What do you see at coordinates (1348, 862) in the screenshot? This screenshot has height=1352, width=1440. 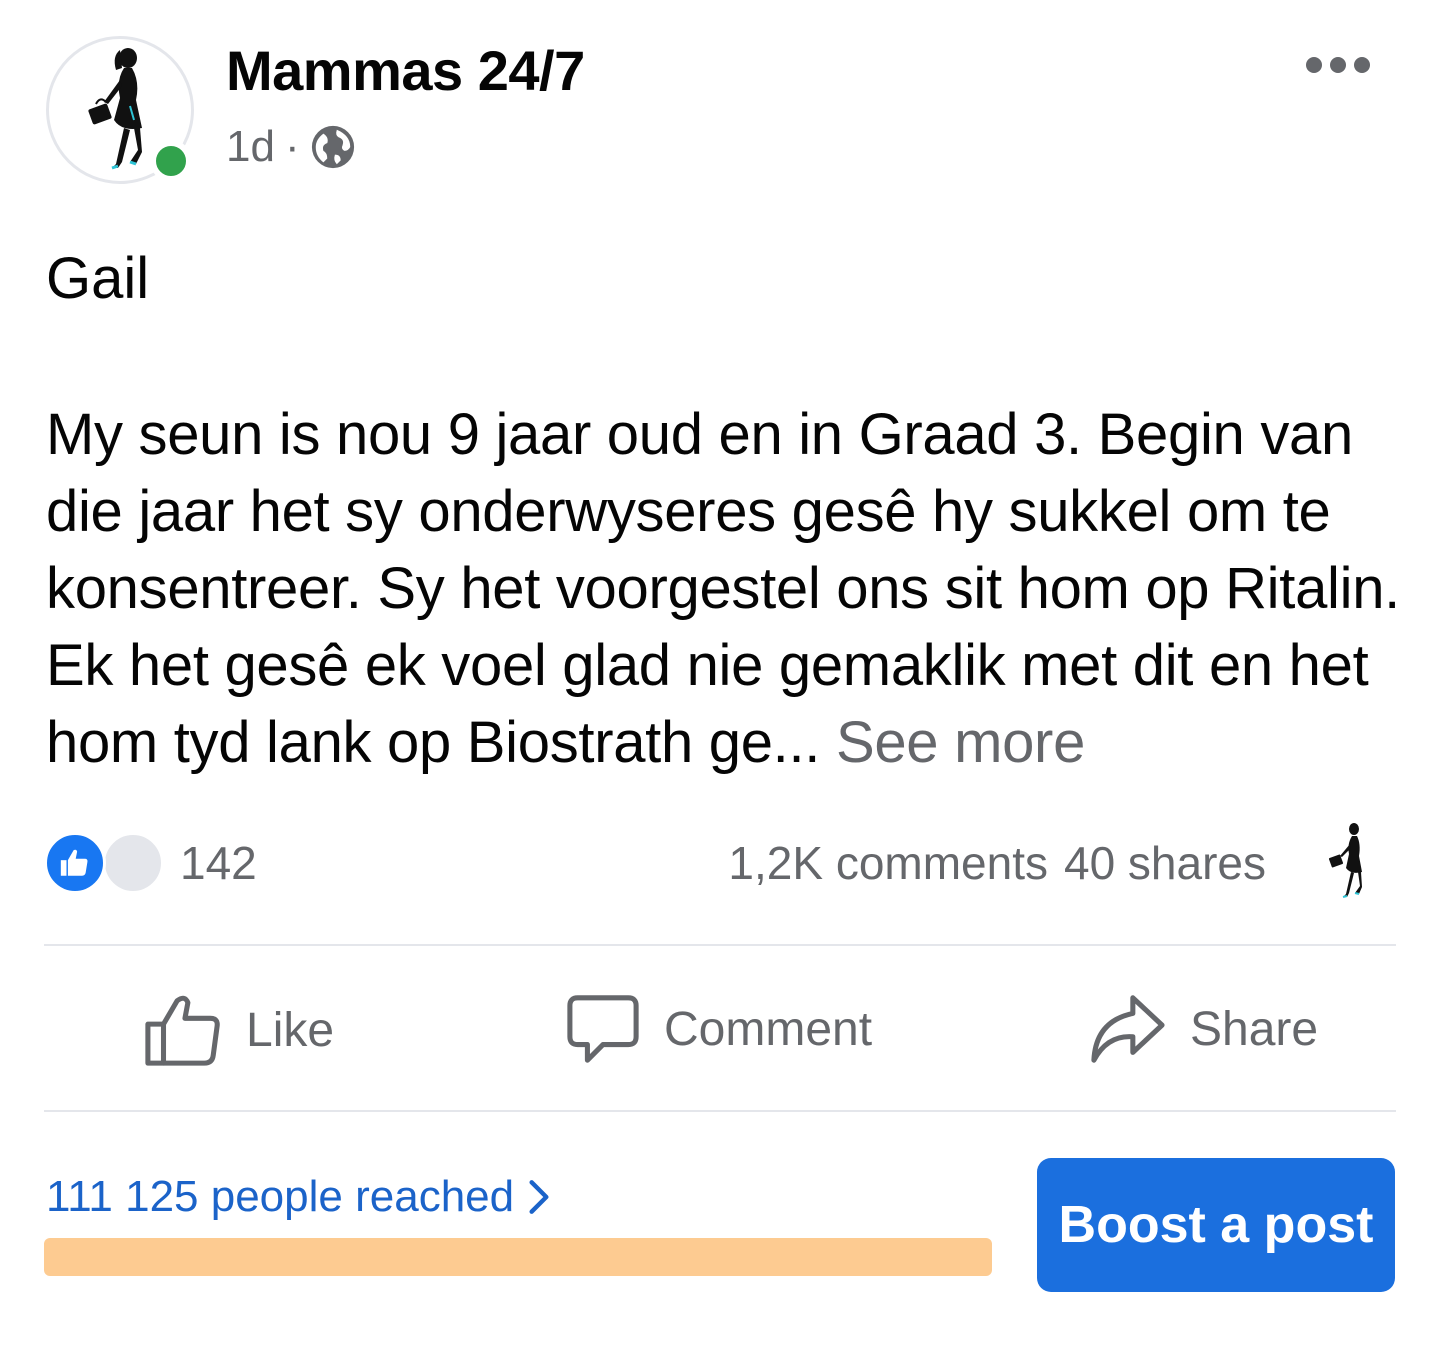 I see `poster-avatar-icon` at bounding box center [1348, 862].